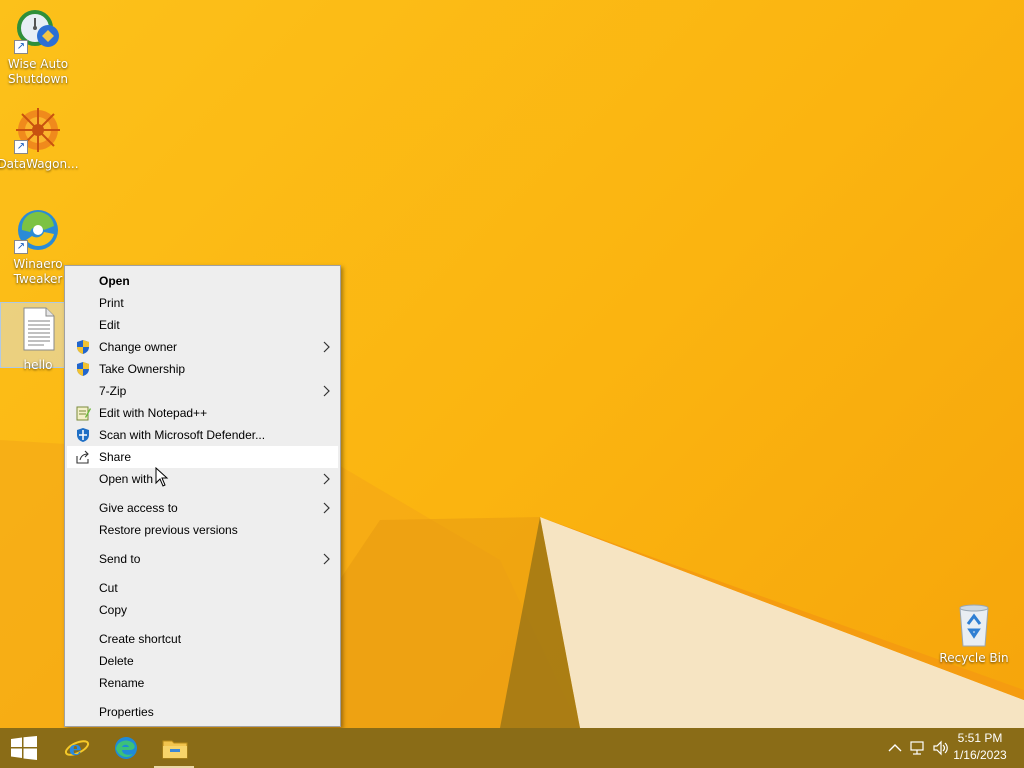 The width and height of the screenshot is (1024, 768). I want to click on text-file-icon, so click(38, 331).